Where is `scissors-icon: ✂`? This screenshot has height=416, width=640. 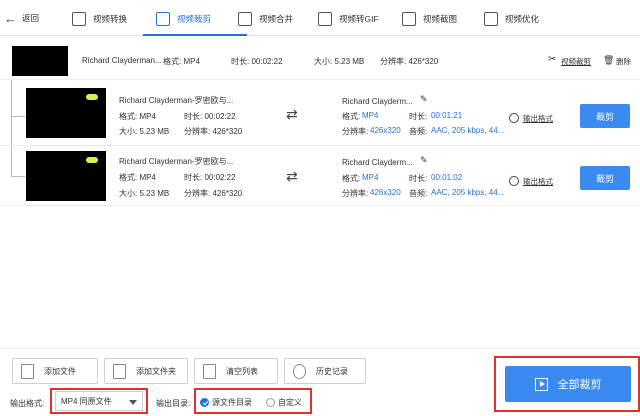
scissors-icon: ✂ is located at coordinates (552, 59).